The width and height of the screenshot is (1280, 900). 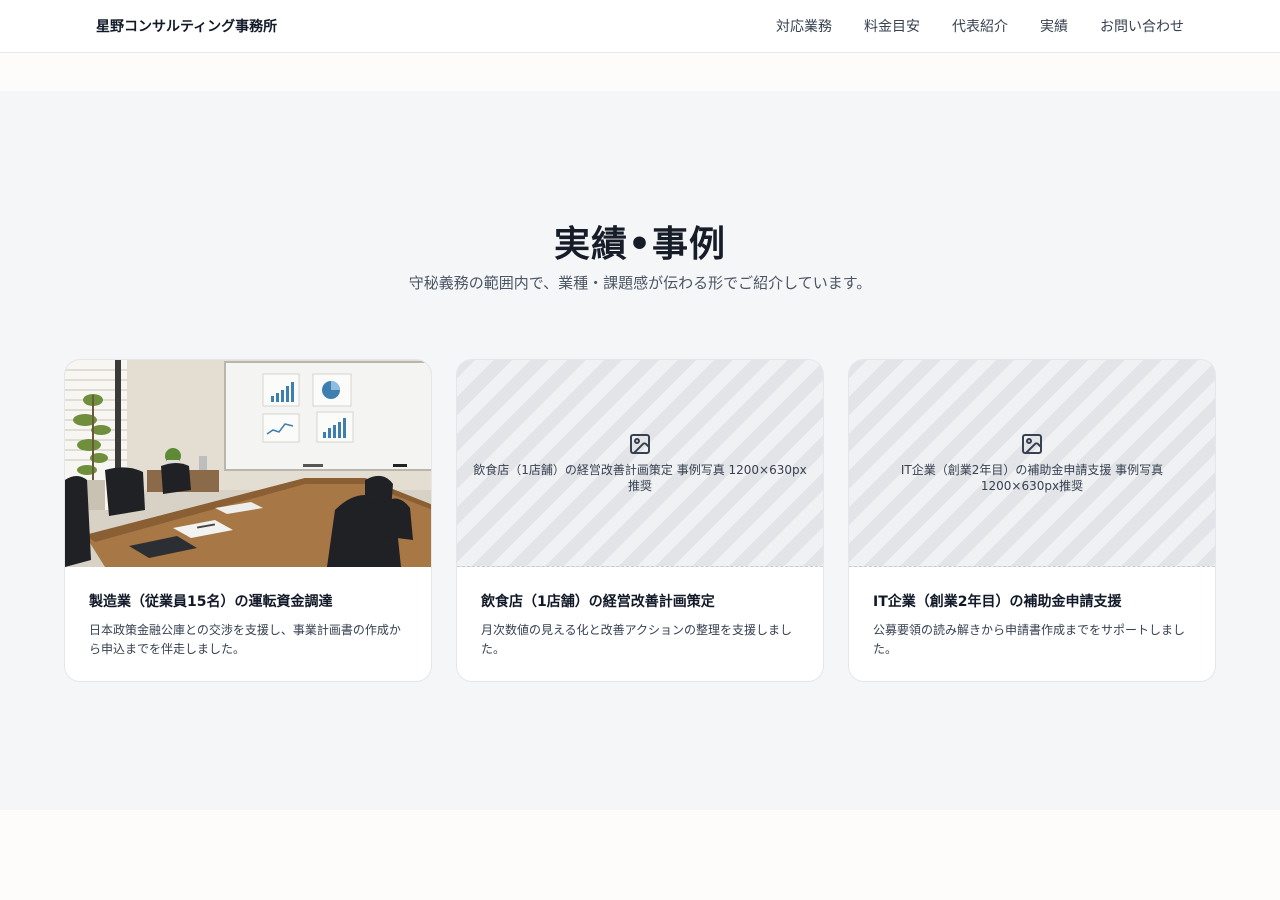 I want to click on nav-link-cases: 実績, so click(x=1054, y=26).